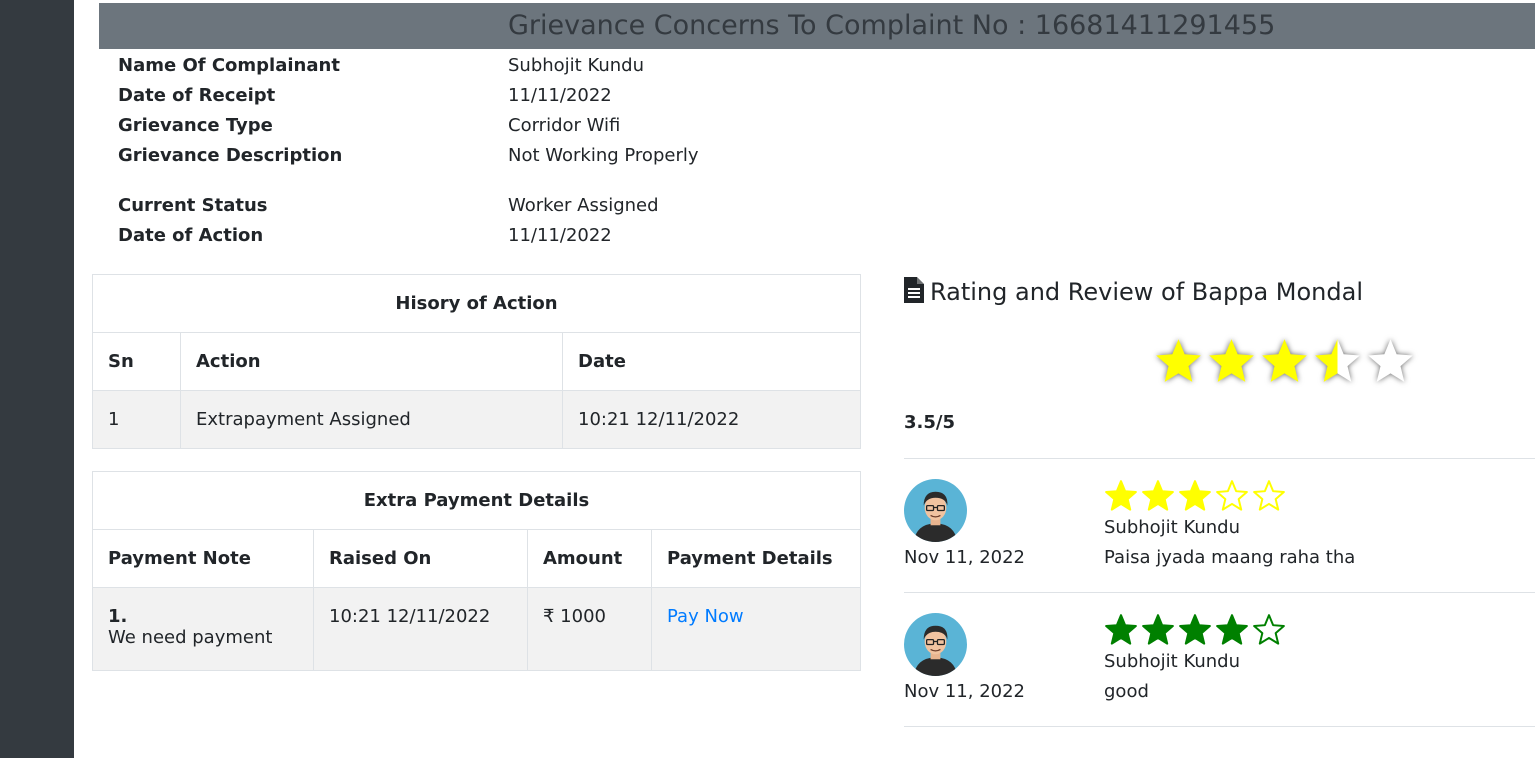 This screenshot has width=1535, height=758. What do you see at coordinates (193, 205) in the screenshot?
I see `status-label: Current Status` at bounding box center [193, 205].